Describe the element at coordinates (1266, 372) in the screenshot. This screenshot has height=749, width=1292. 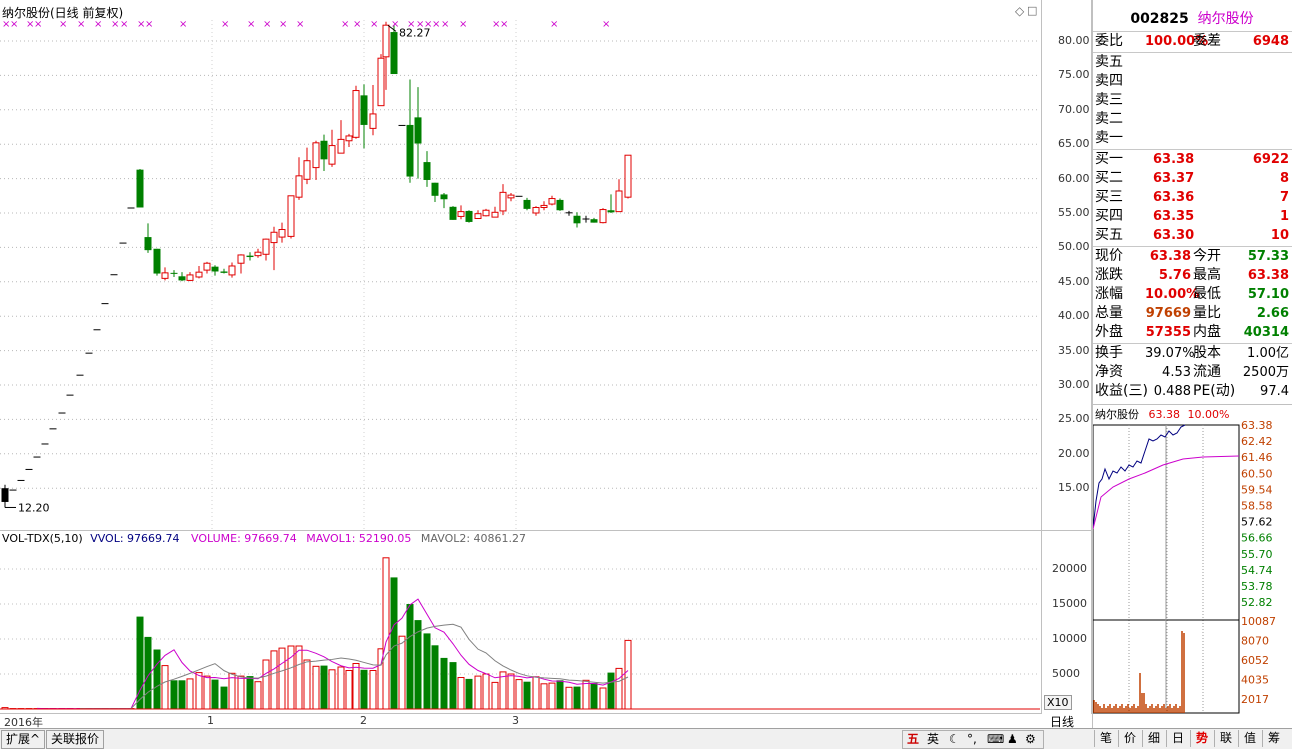
I see `finance-value: 2500万` at that location.